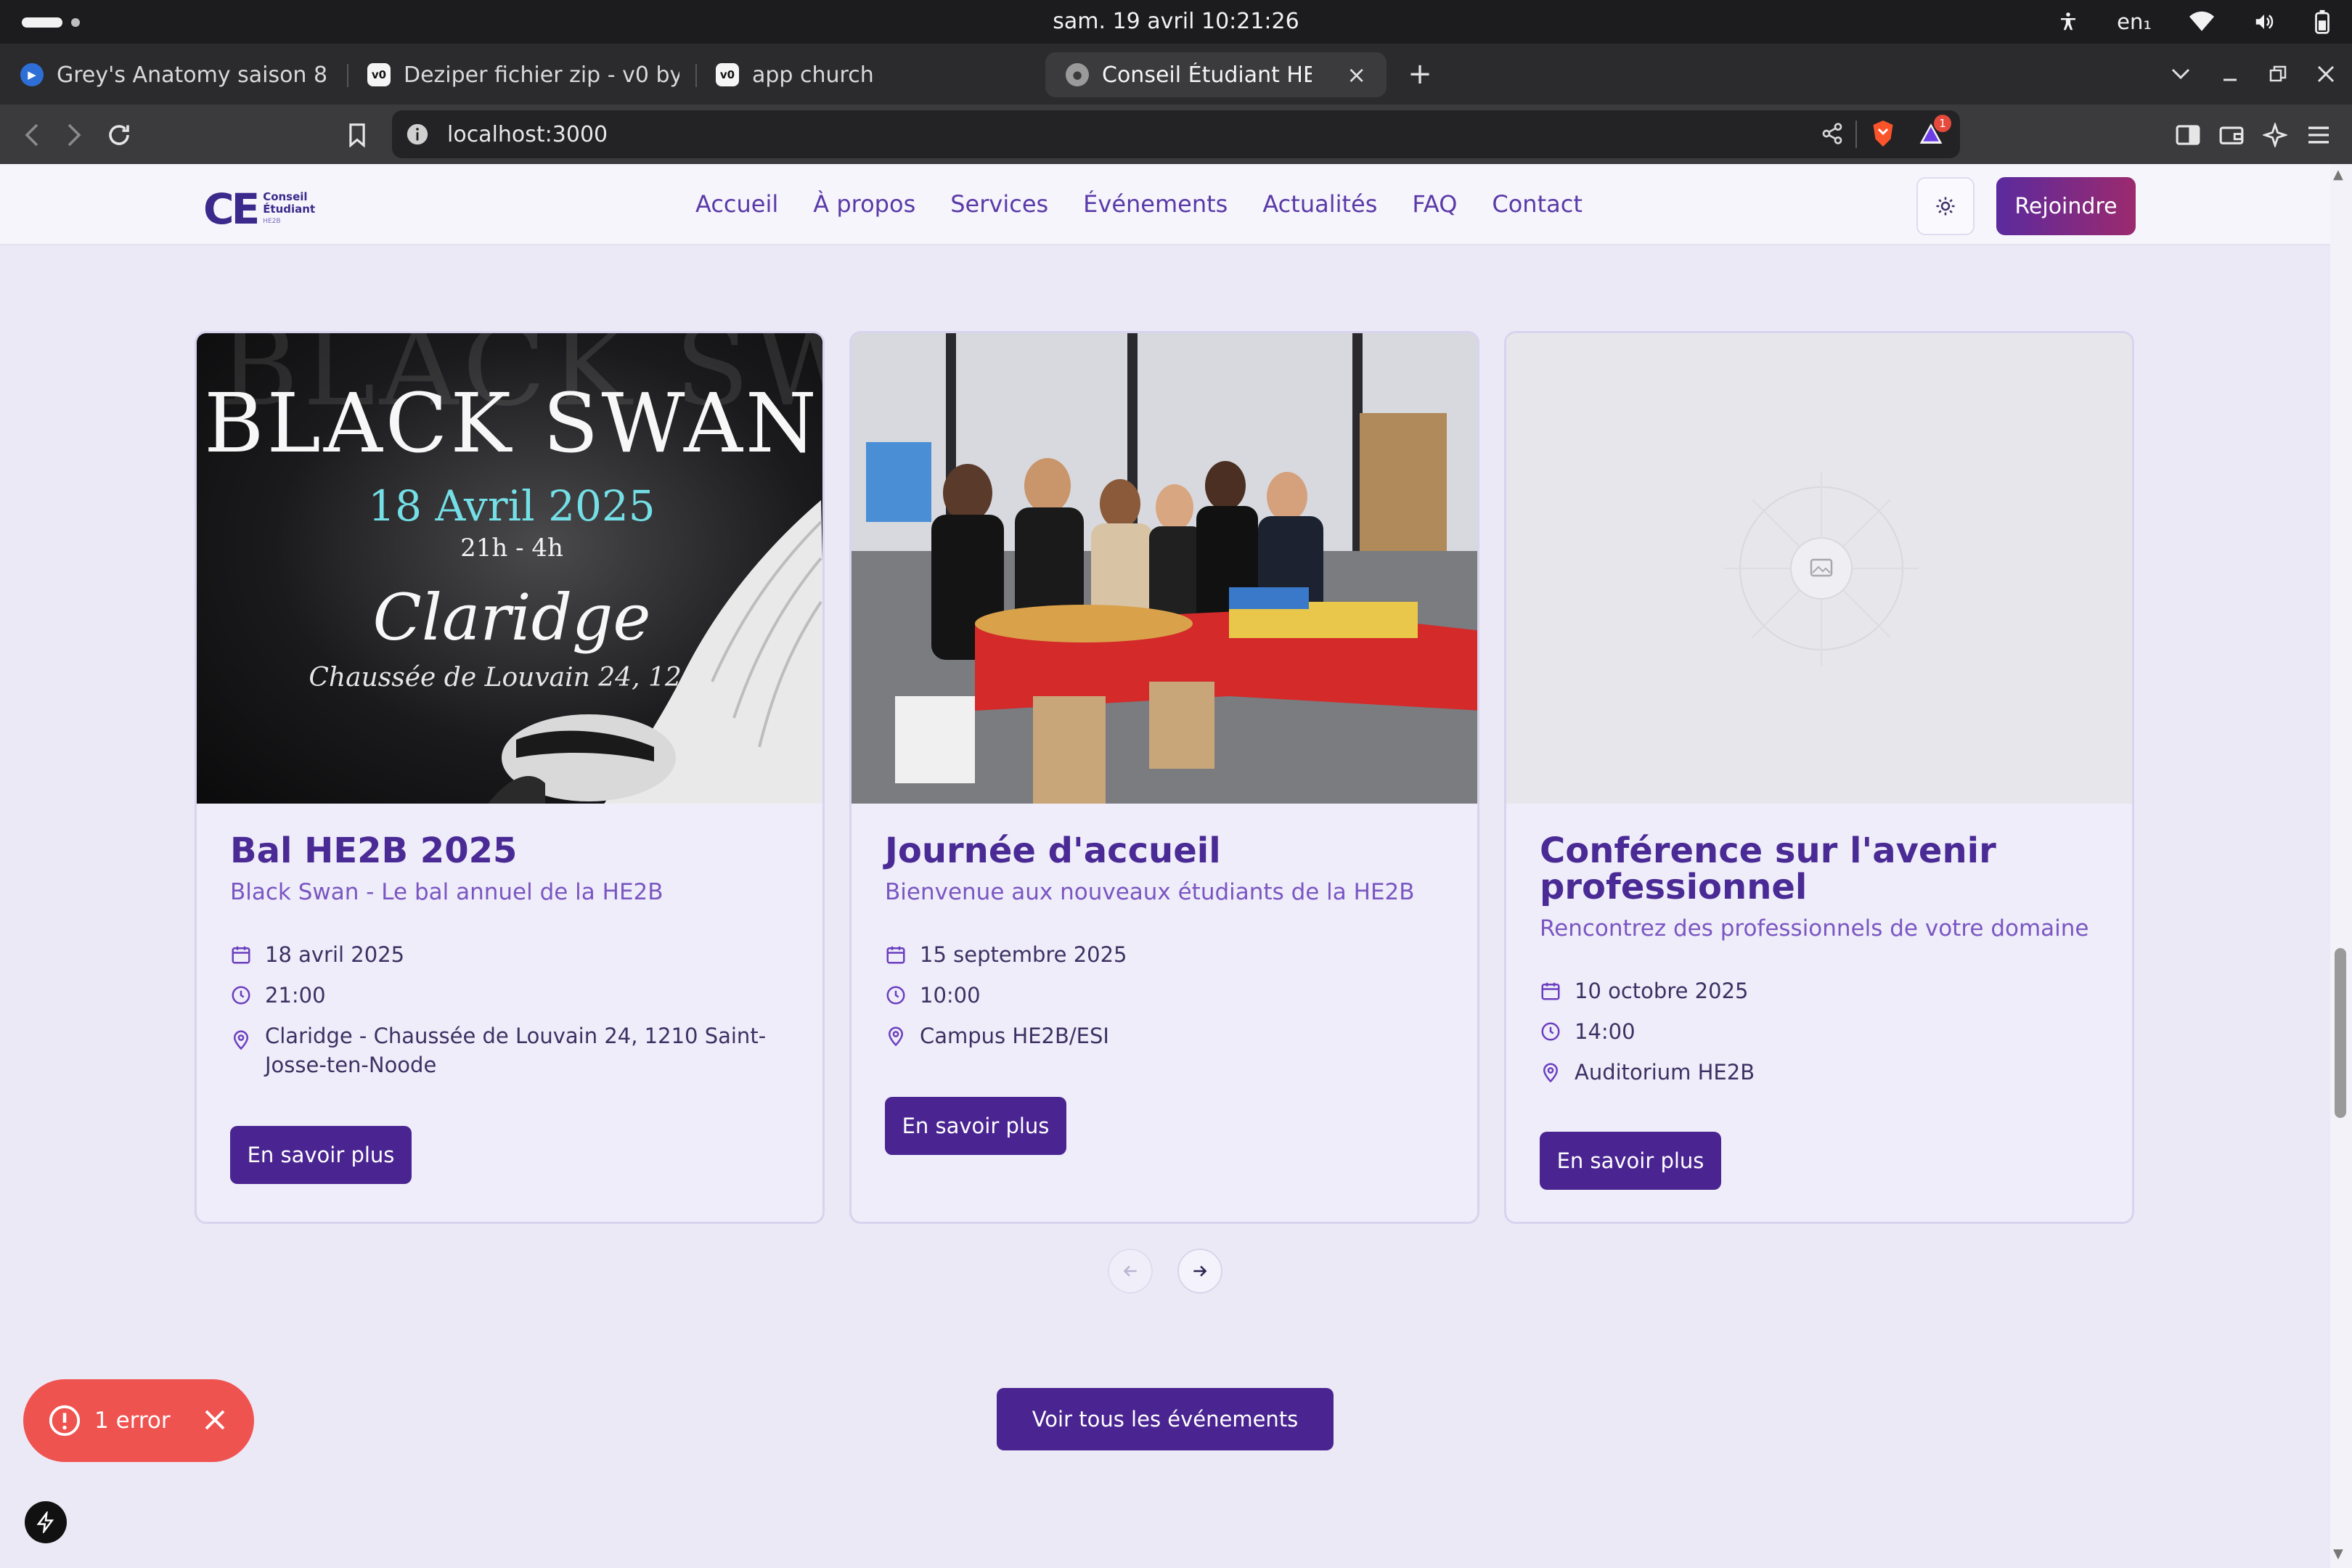 Image resolution: width=2352 pixels, height=1568 pixels. Describe the element at coordinates (2230, 74) in the screenshot. I see `minimize-icon` at that location.